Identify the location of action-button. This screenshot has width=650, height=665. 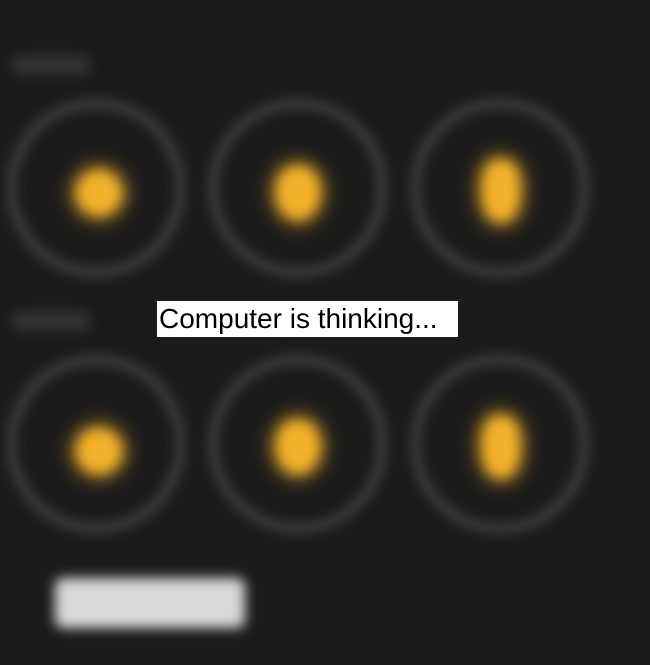
(150, 603).